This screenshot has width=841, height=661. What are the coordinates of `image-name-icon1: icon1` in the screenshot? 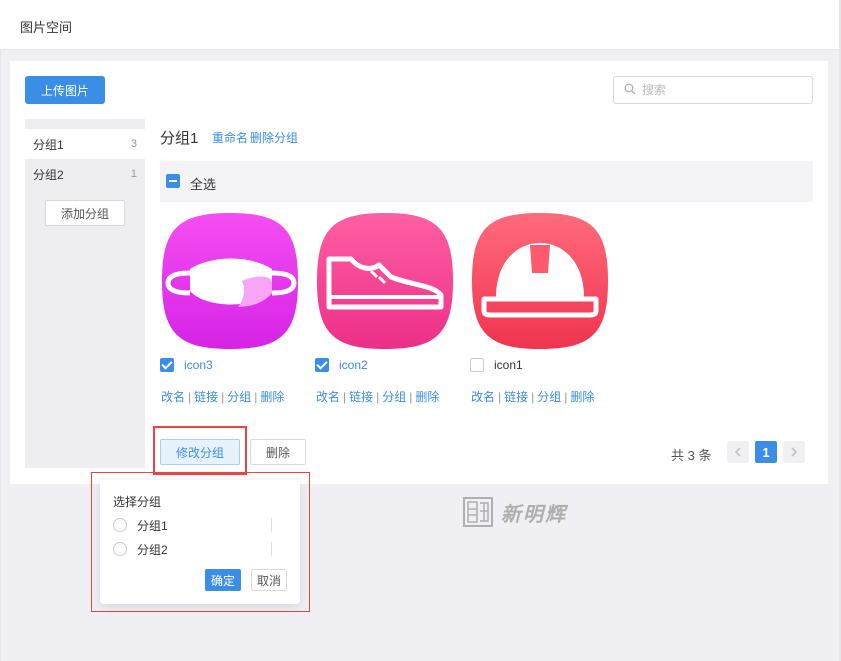 It's located at (508, 365).